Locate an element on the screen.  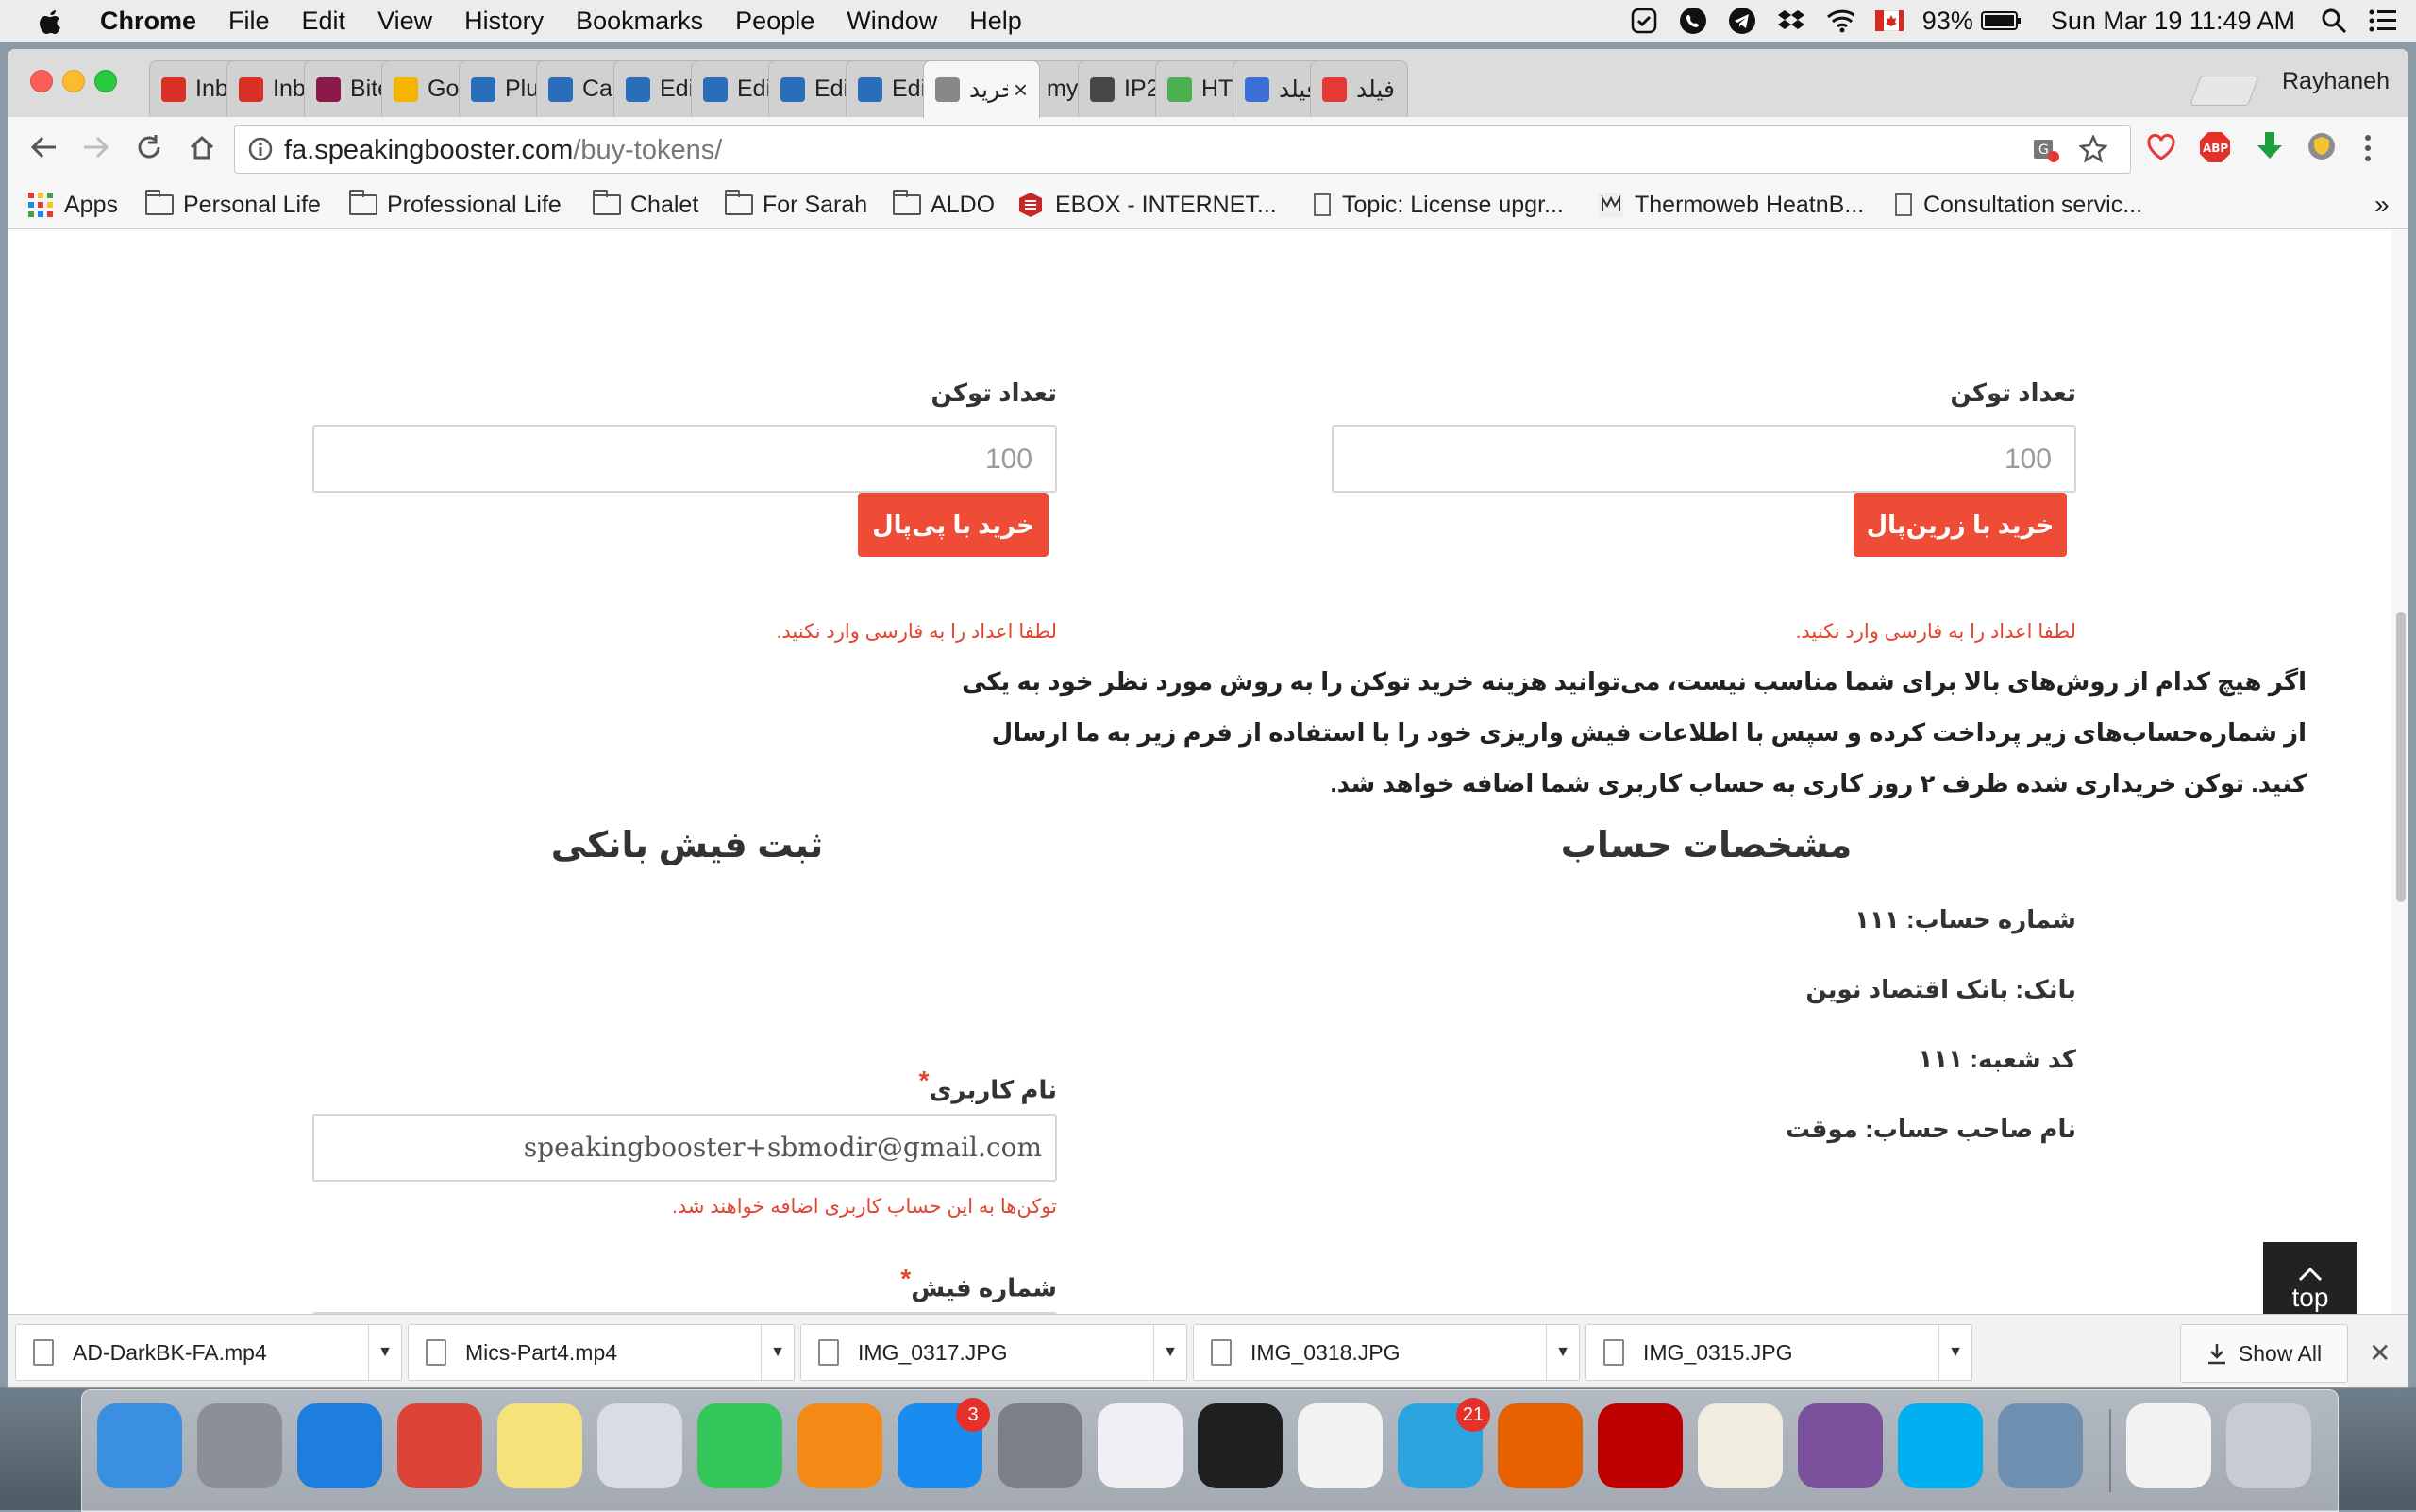
chrome-icon is located at coordinates (439, 1445).